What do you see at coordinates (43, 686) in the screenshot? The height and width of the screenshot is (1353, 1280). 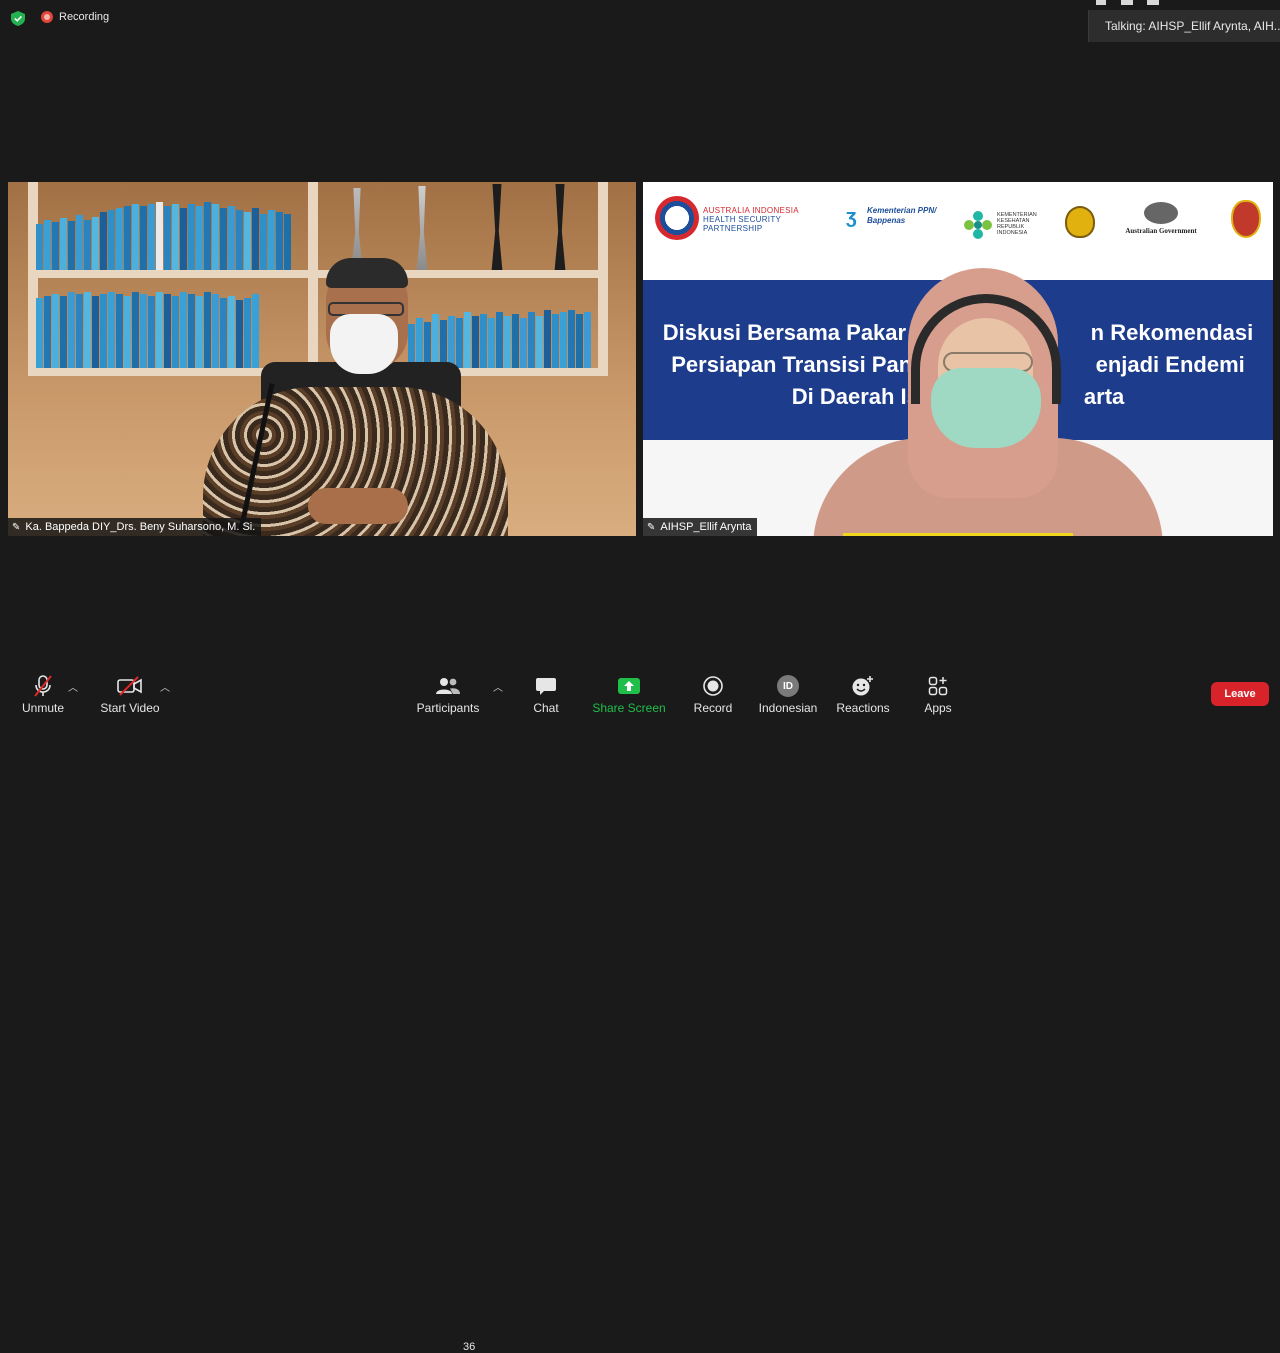 I see `microphone-muted-icon` at bounding box center [43, 686].